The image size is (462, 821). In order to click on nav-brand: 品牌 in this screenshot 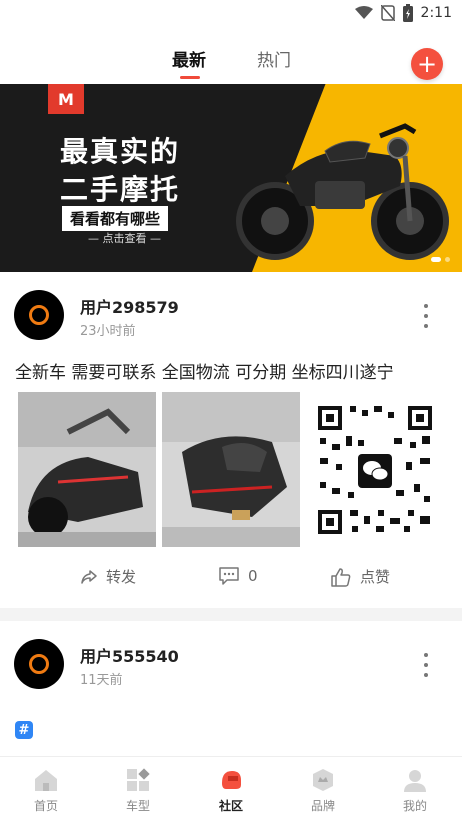, I will do `click(323, 790)`.